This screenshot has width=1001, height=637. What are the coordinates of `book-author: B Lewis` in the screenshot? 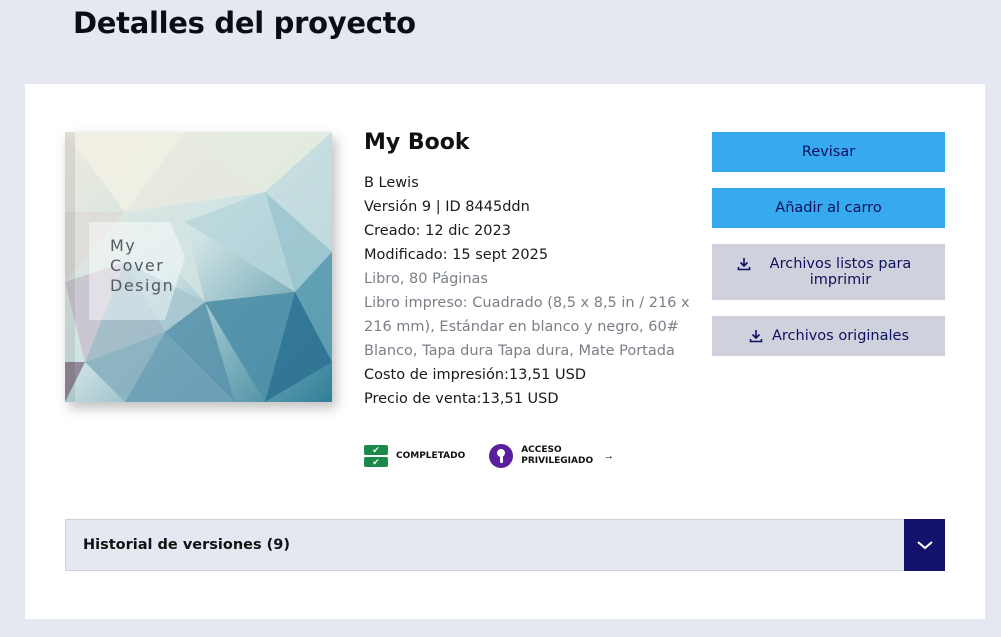 It's located at (391, 183).